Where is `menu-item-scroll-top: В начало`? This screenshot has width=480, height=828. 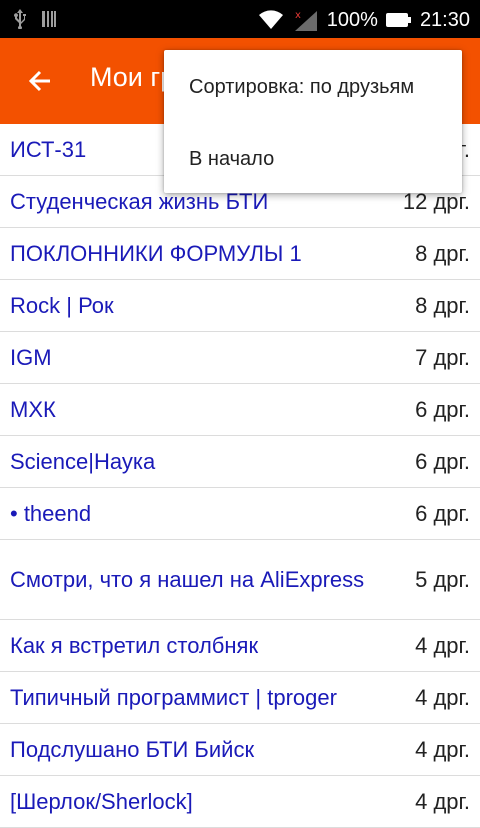 menu-item-scroll-top: В начало is located at coordinates (231, 159).